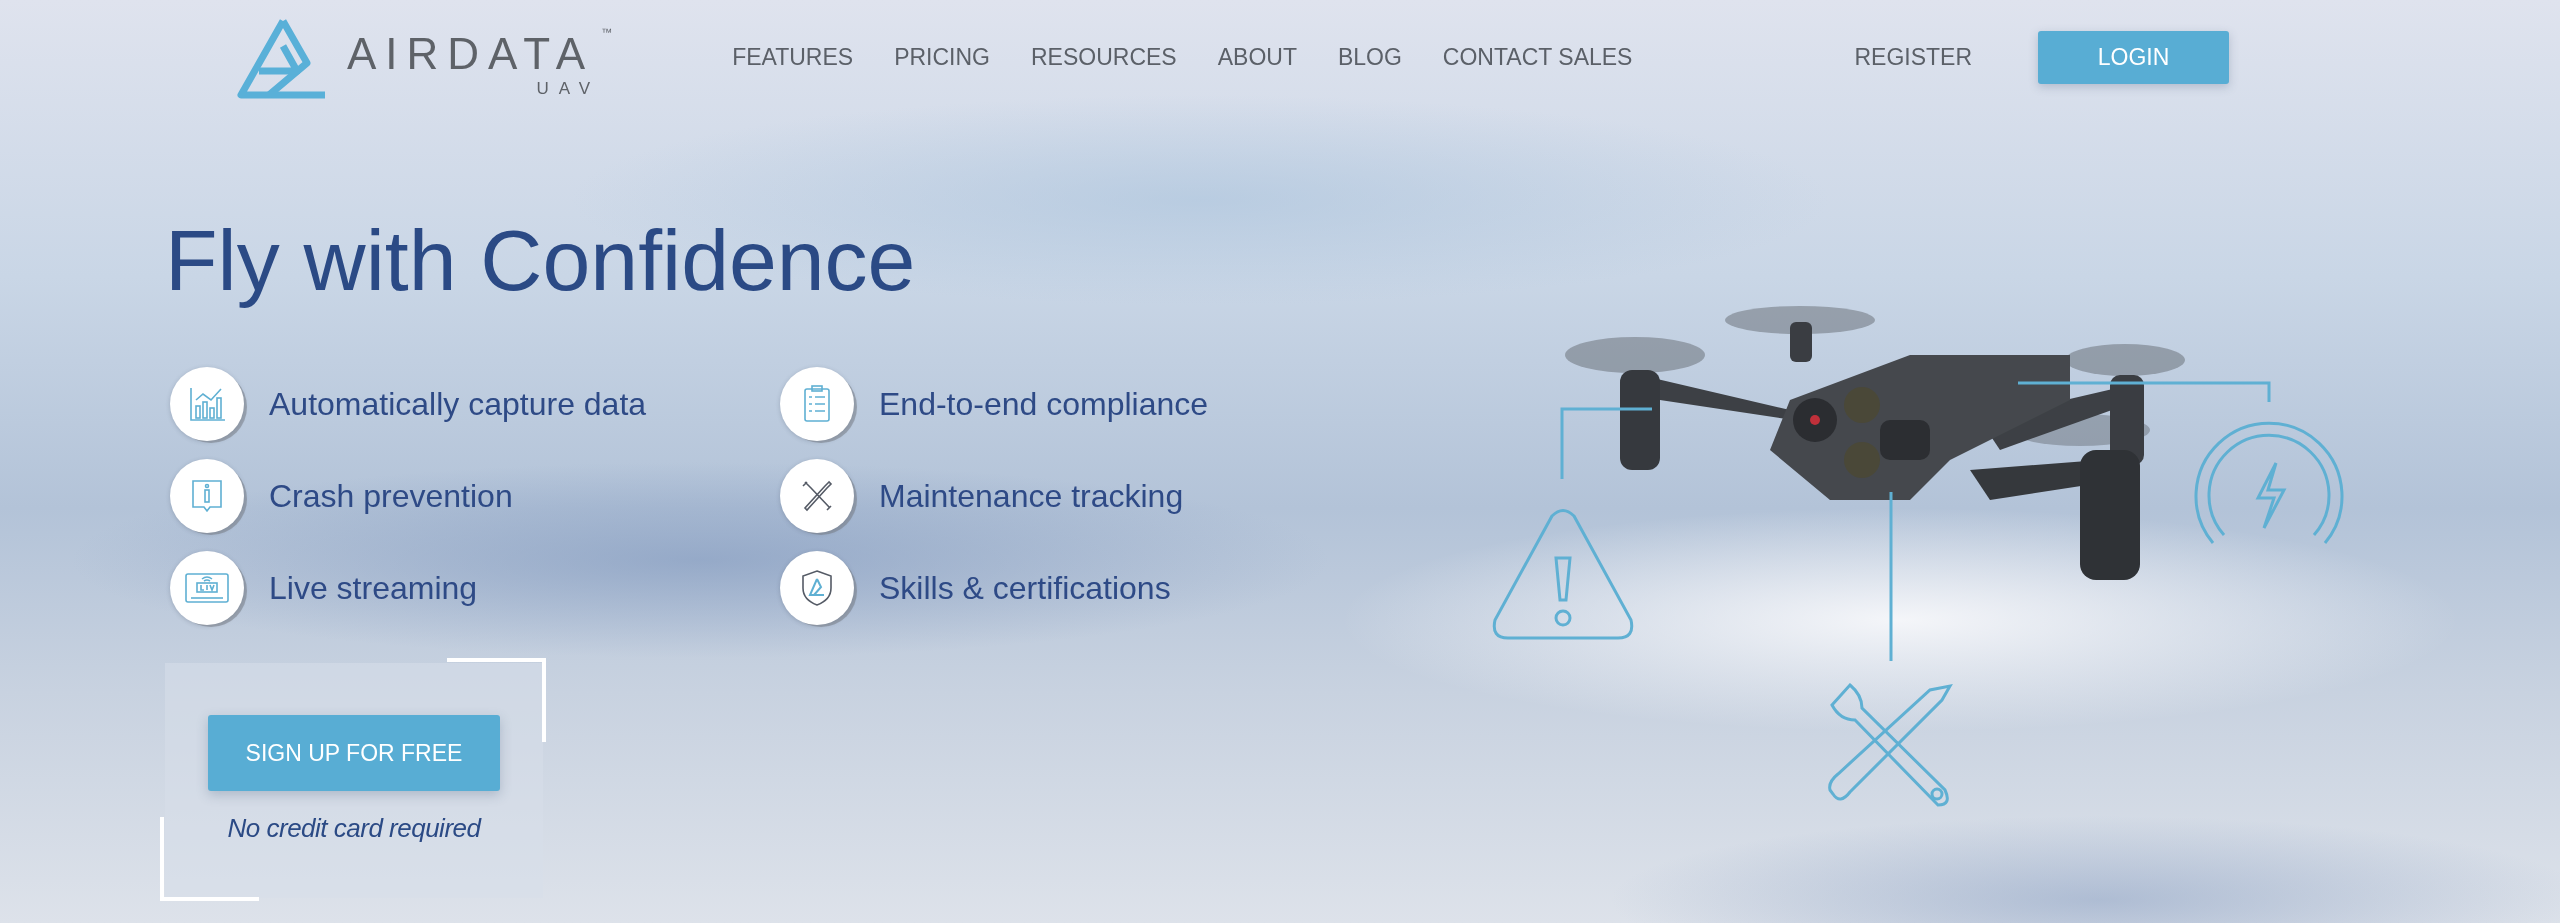  What do you see at coordinates (207, 588) in the screenshot?
I see `monitor-icon` at bounding box center [207, 588].